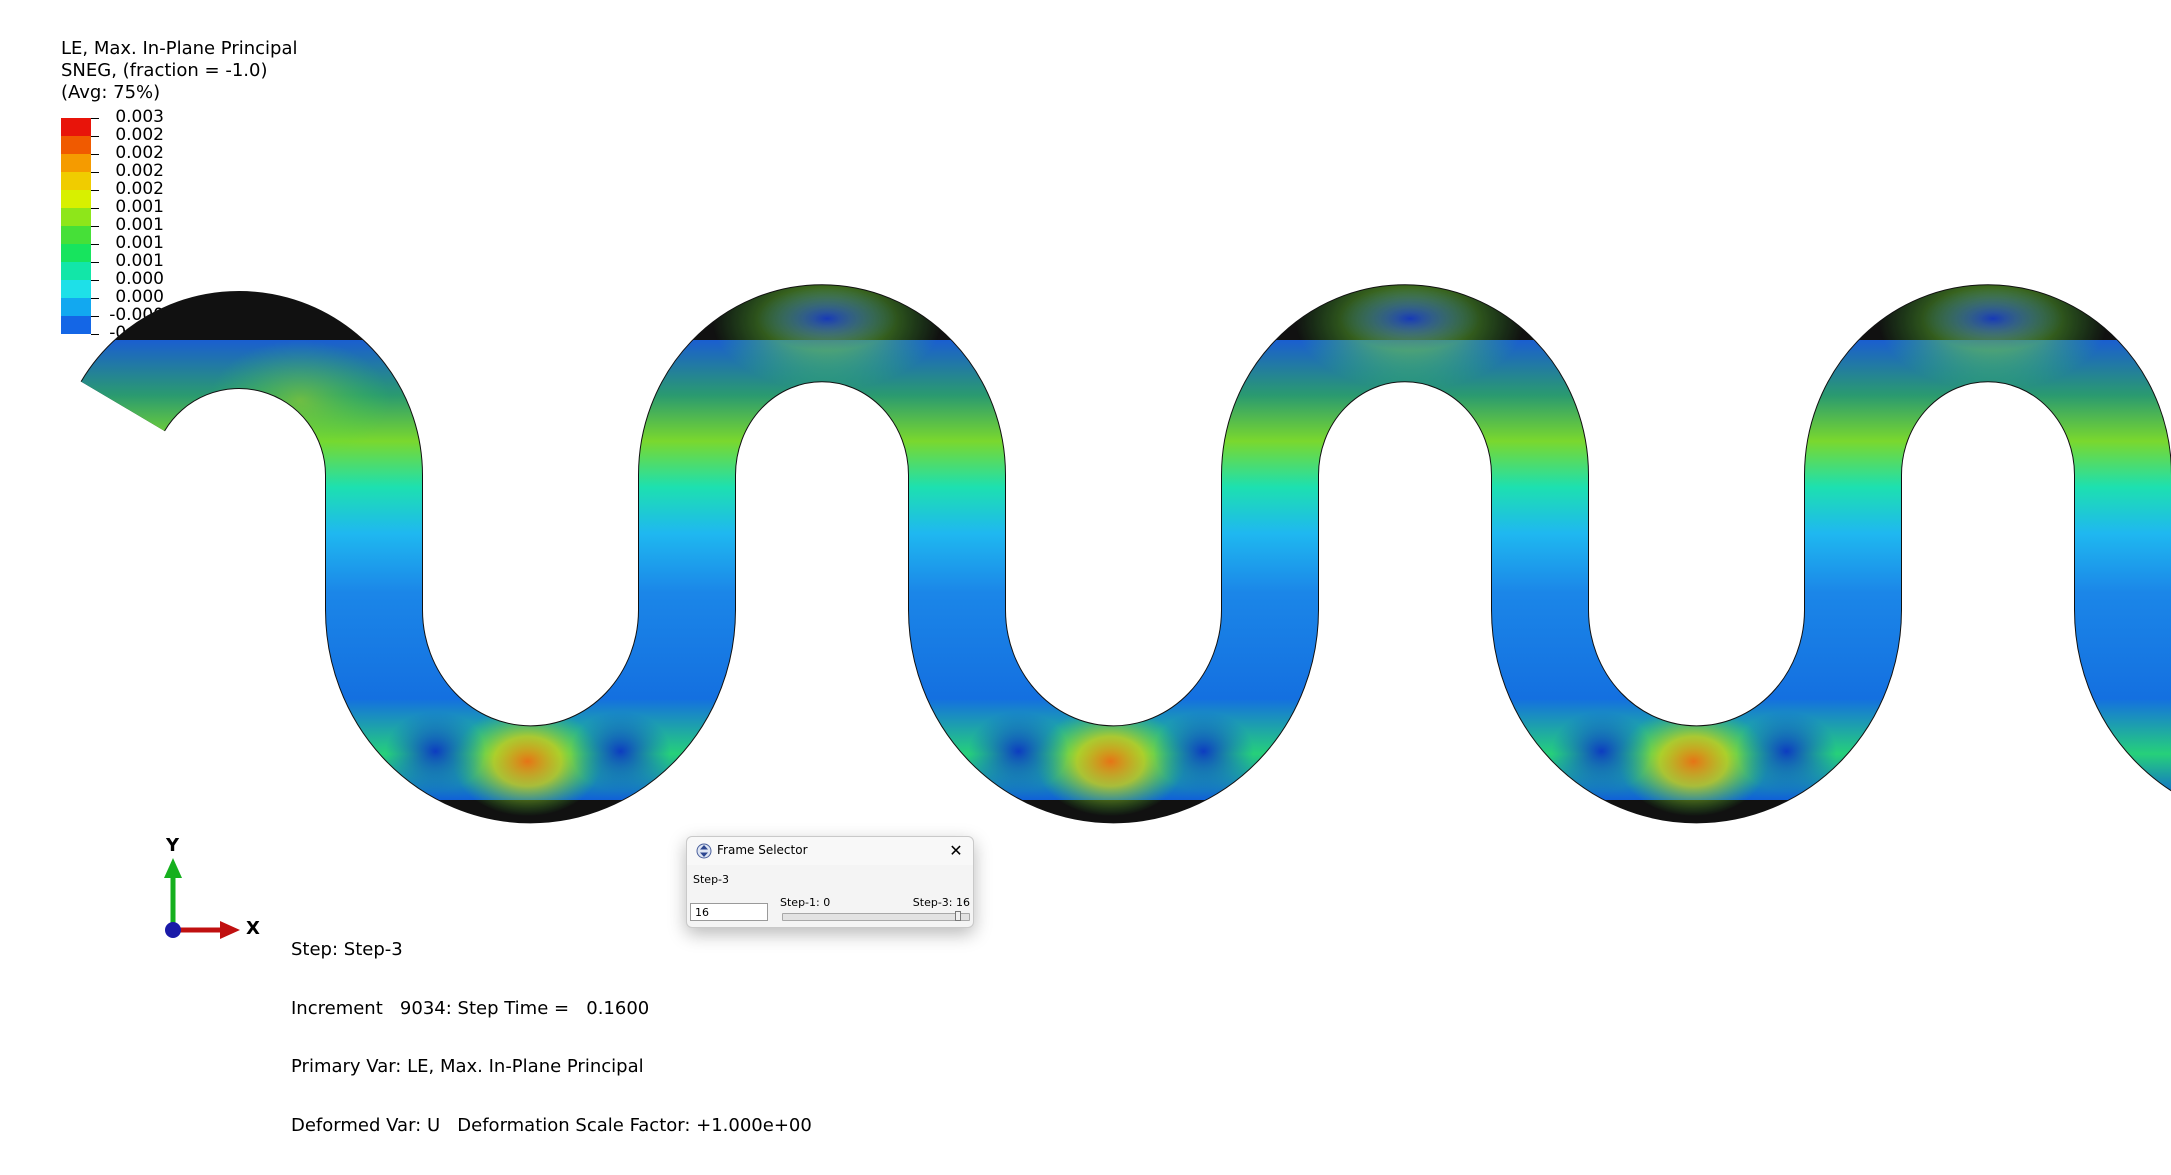 The width and height of the screenshot is (2171, 1175). What do you see at coordinates (210, 890) in the screenshot?
I see `coordinate-triad: Y X` at bounding box center [210, 890].